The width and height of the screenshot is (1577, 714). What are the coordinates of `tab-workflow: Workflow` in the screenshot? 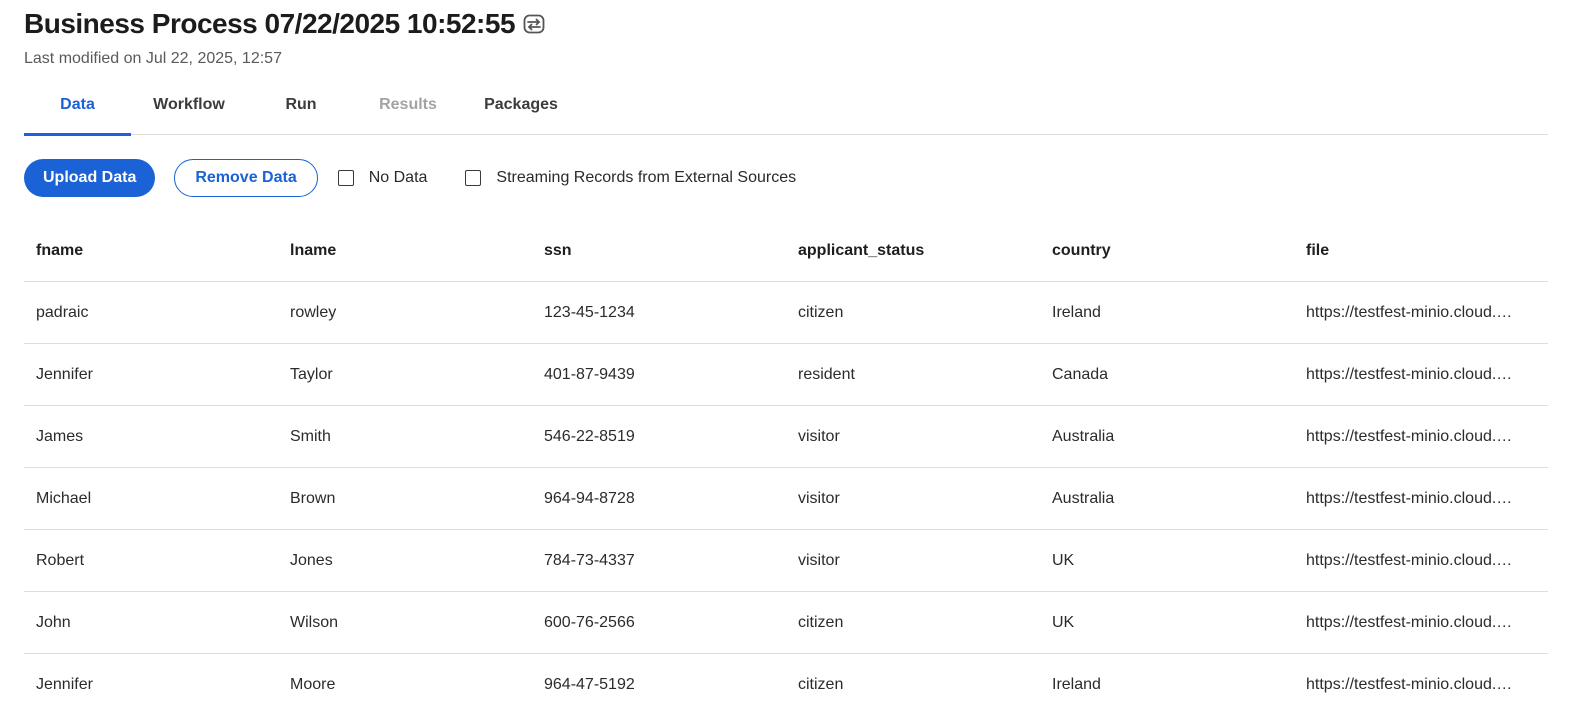 It's located at (189, 110).